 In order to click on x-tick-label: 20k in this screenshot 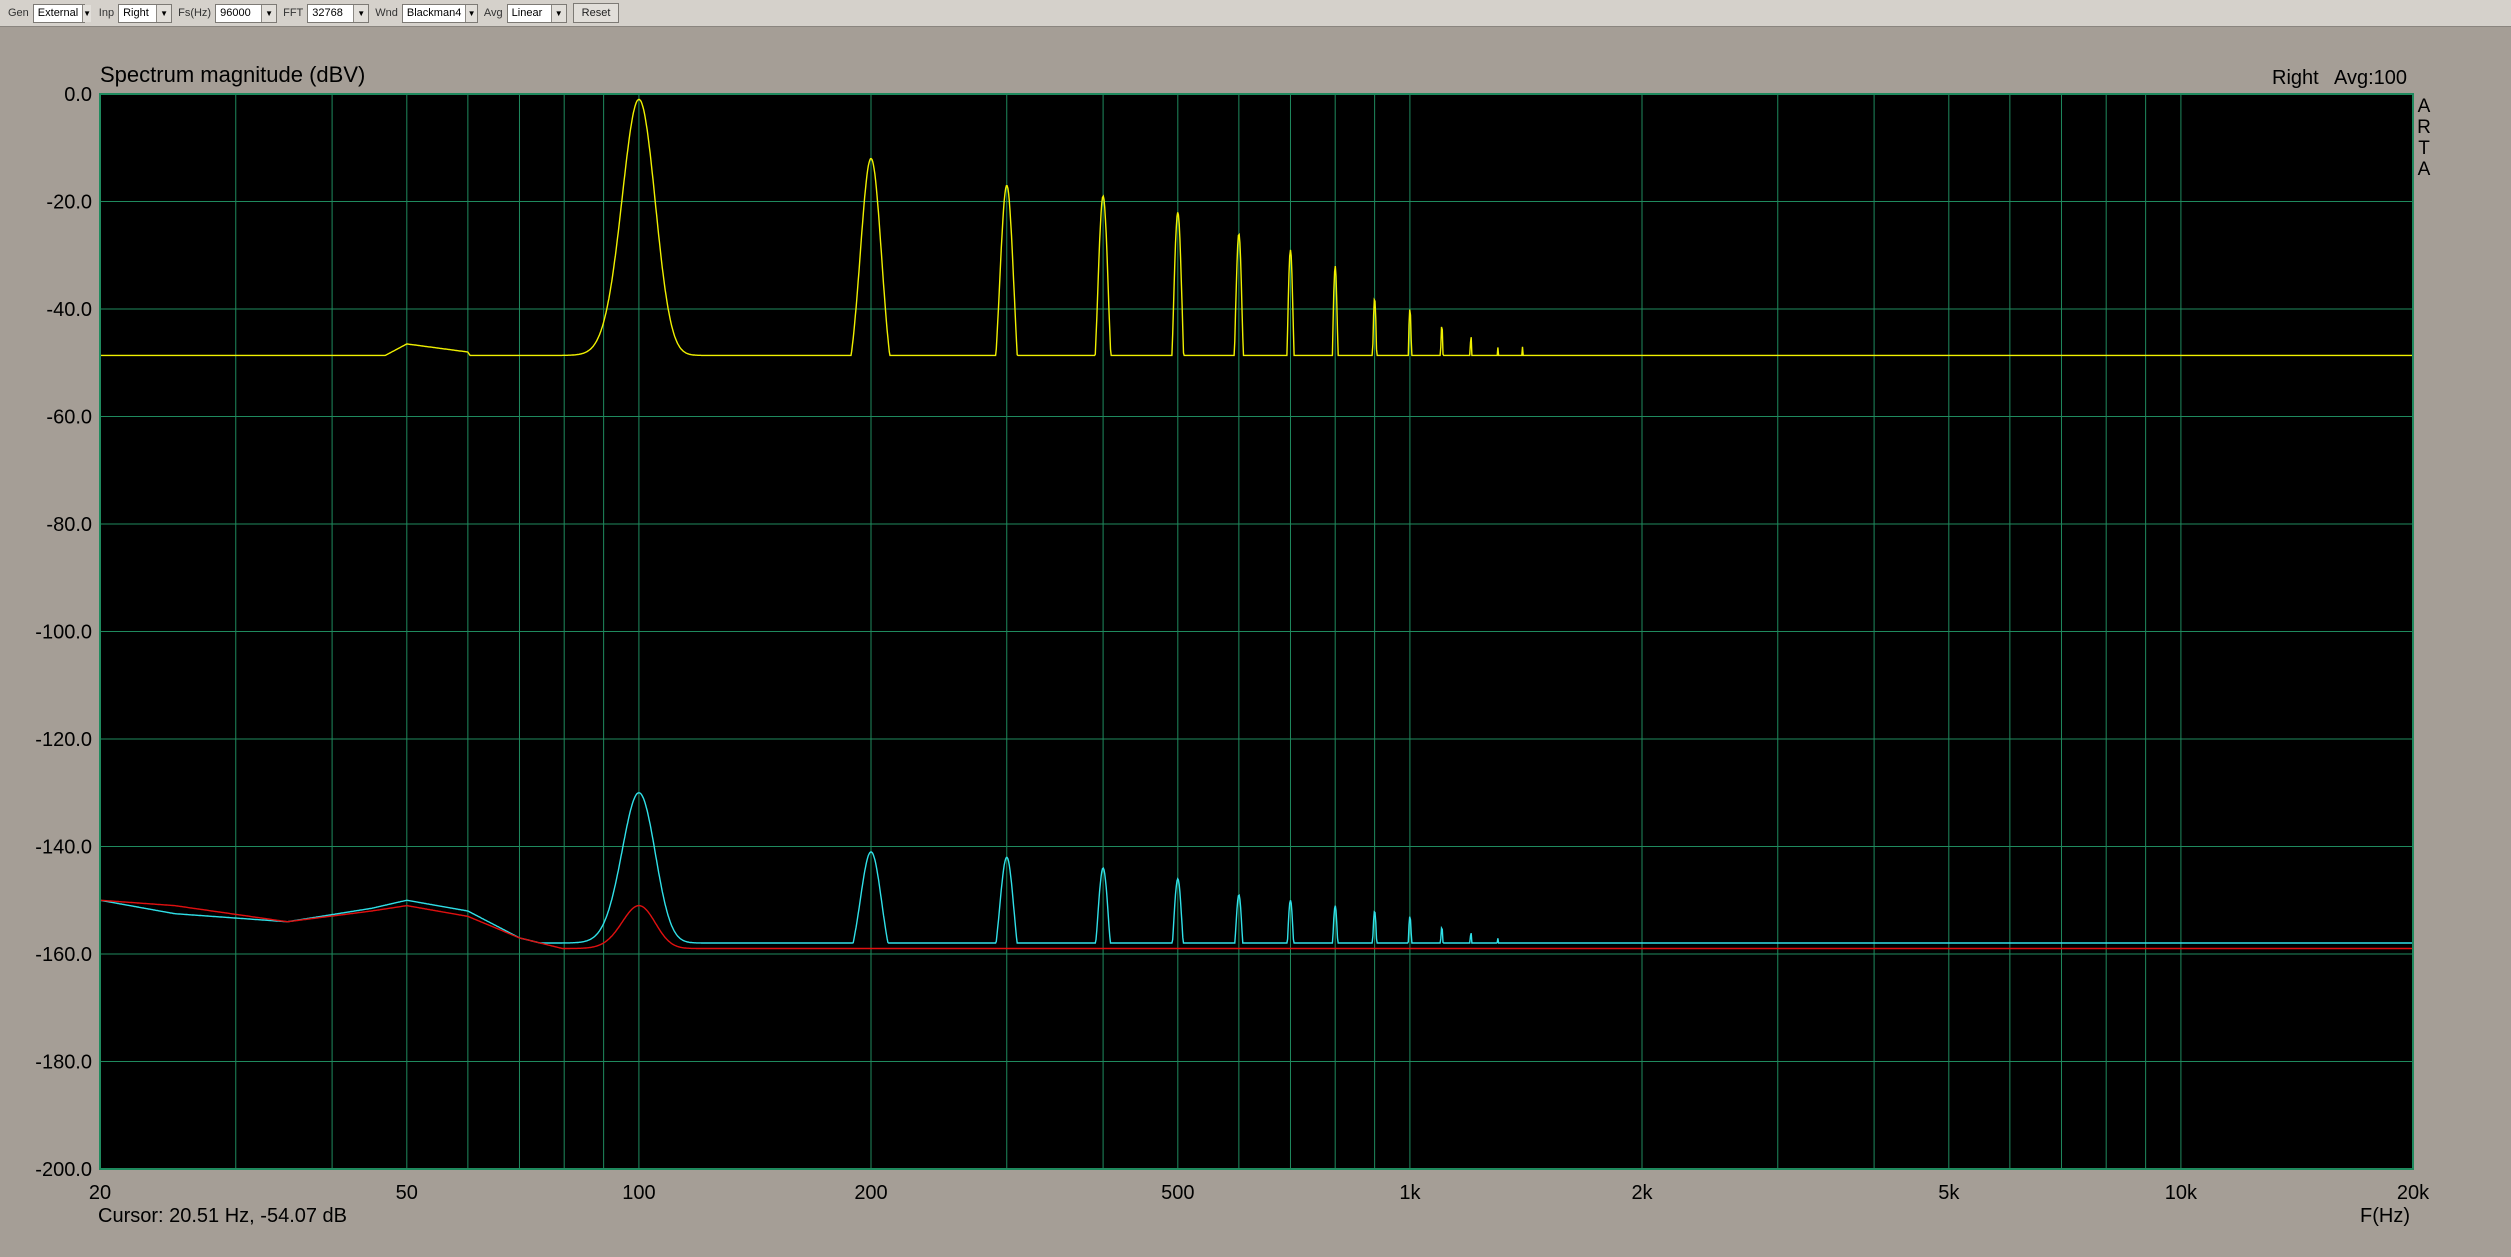, I will do `click(2413, 1193)`.